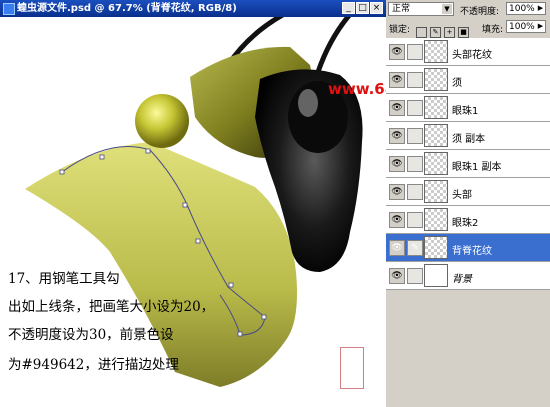 The width and height of the screenshot is (550, 407). Describe the element at coordinates (401, 9) in the screenshot. I see `blend-mode-value: 正常` at that location.